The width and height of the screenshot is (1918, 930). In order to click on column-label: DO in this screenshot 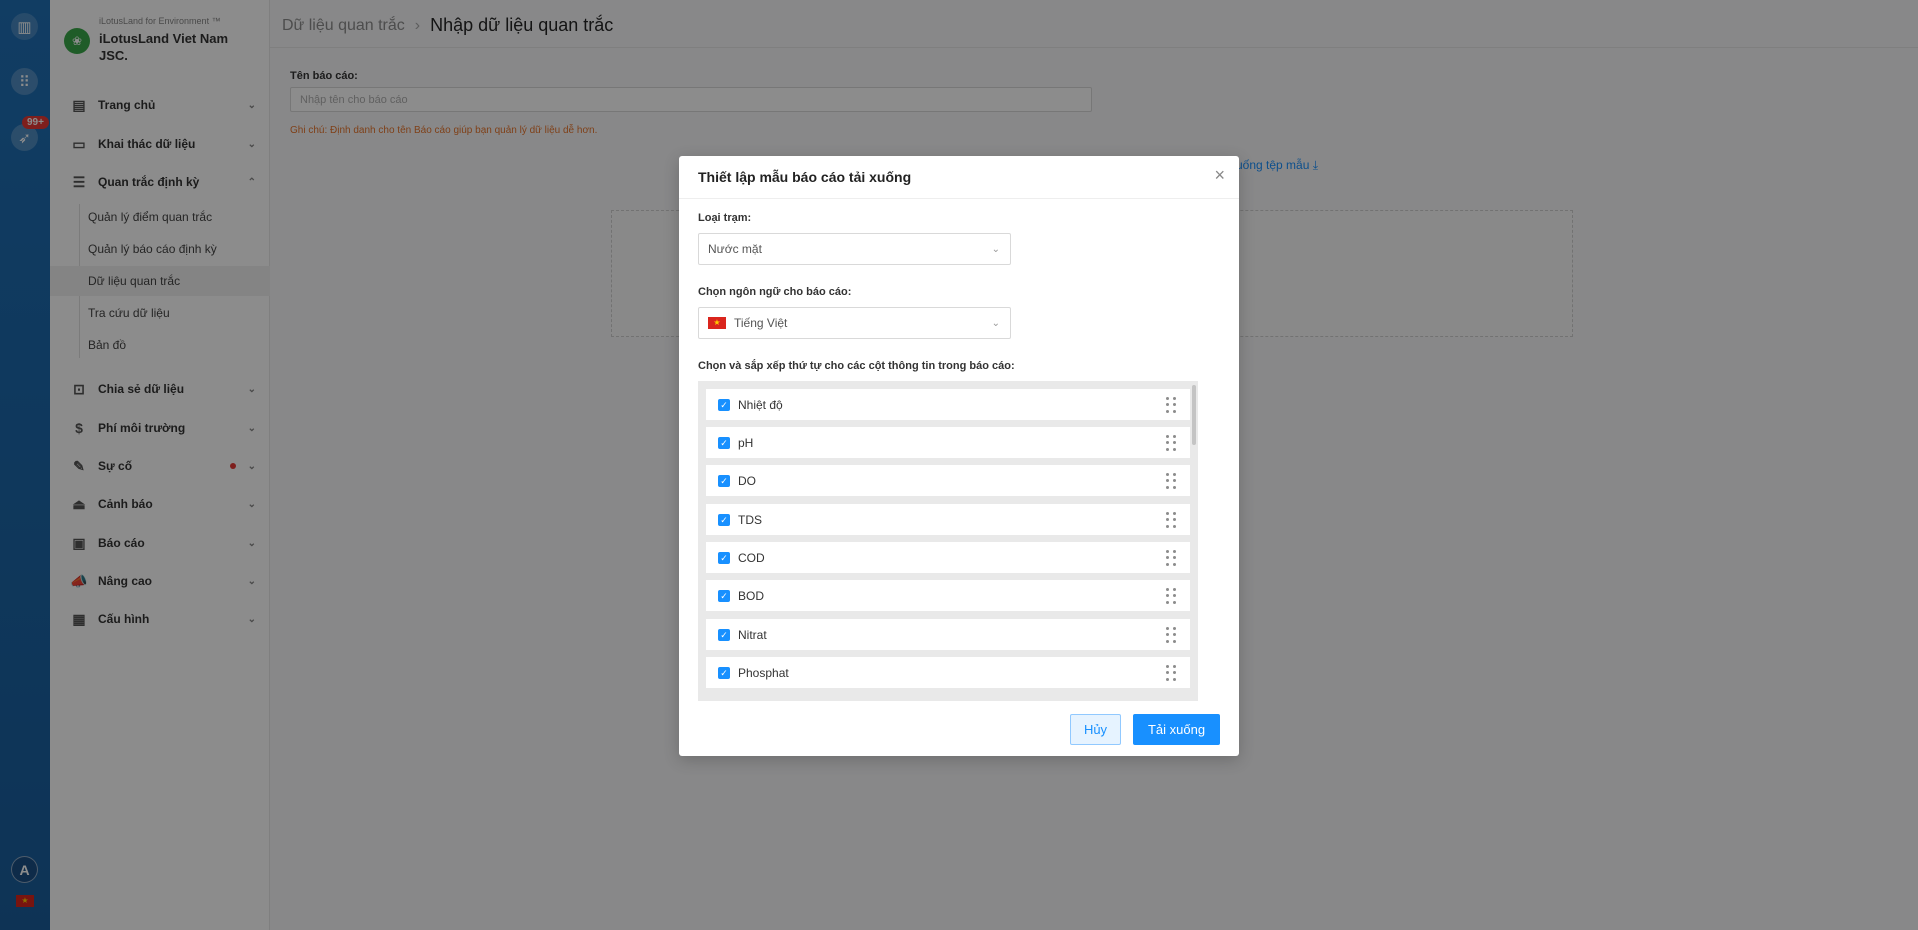, I will do `click(747, 480)`.